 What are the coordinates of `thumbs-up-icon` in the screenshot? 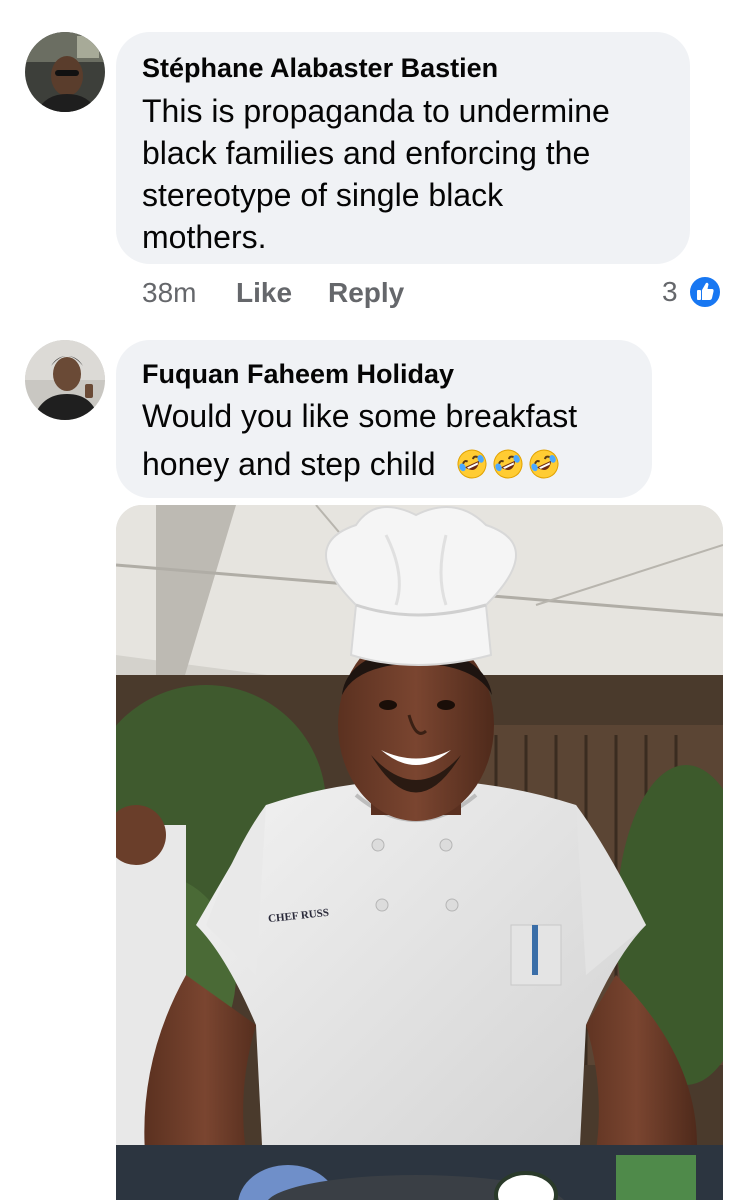 It's located at (705, 292).